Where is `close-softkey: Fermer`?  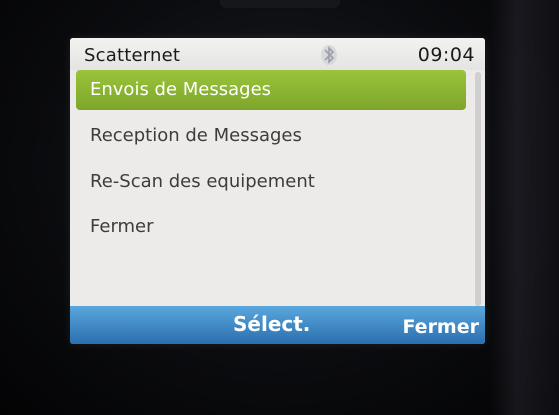
close-softkey: Fermer is located at coordinates (440, 327).